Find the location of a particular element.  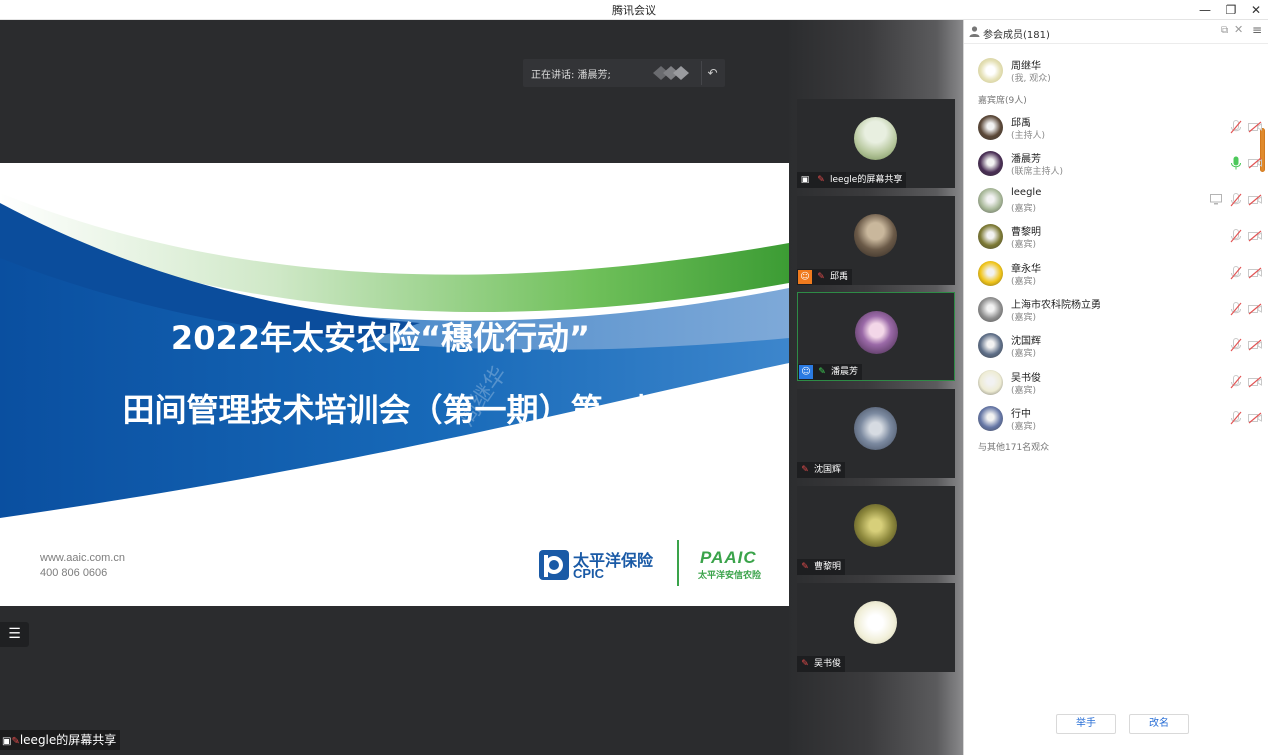

video-tile-label: ✎ 吴书俊 is located at coordinates (821, 664).